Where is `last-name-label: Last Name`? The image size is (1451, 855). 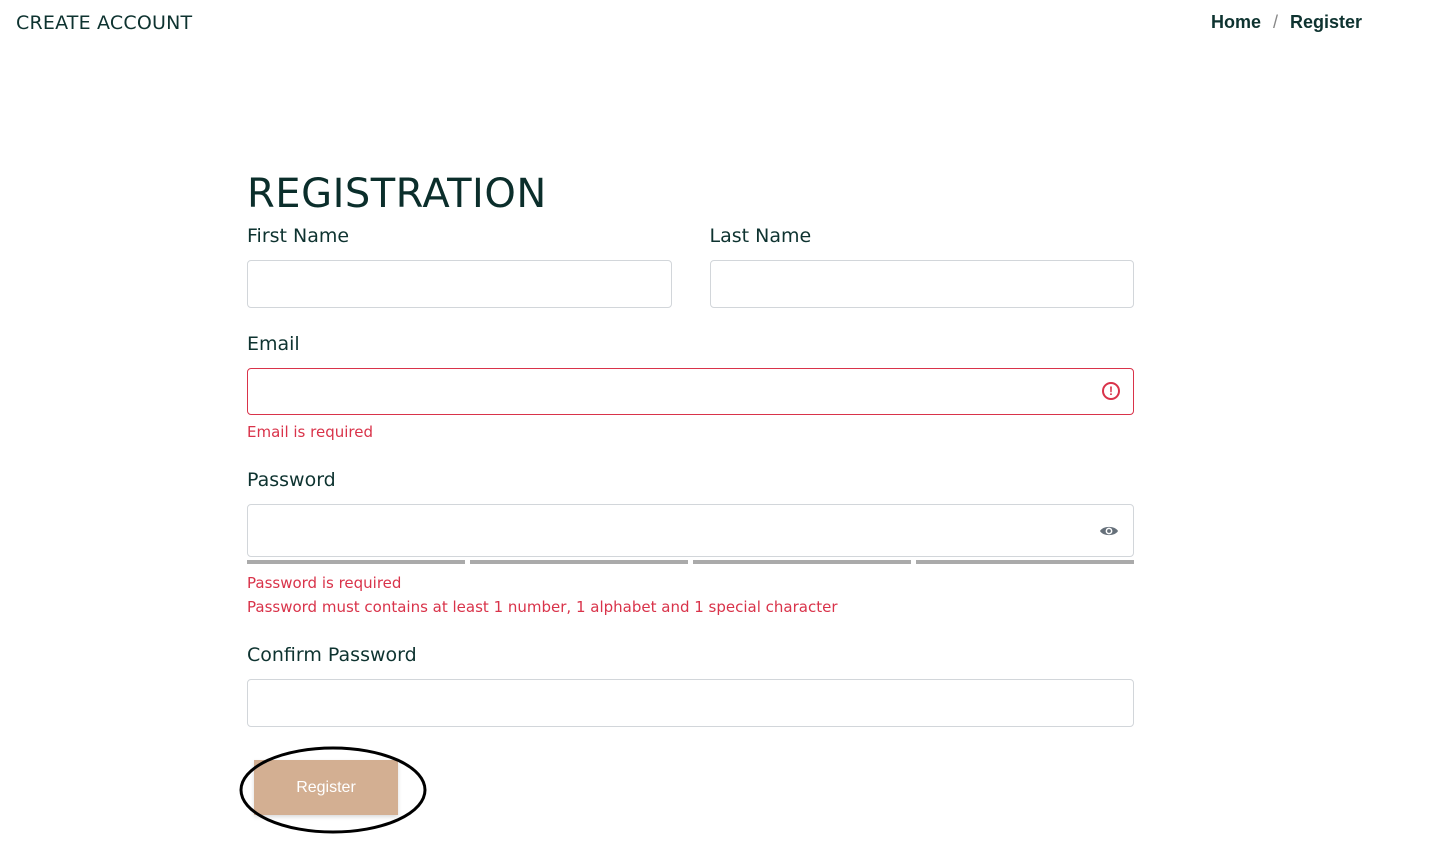 last-name-label: Last Name is located at coordinates (760, 236).